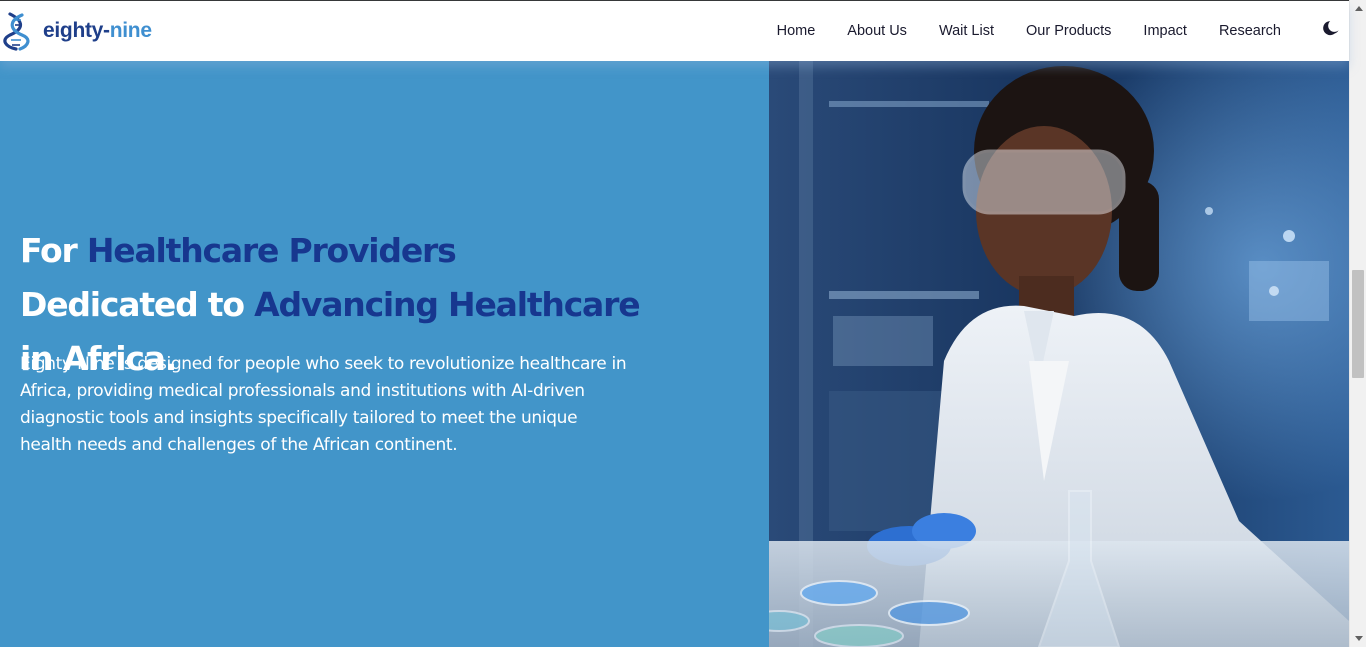 This screenshot has height=647, width=1366. Describe the element at coordinates (877, 31) in the screenshot. I see `nav-about-us: About Us` at that location.